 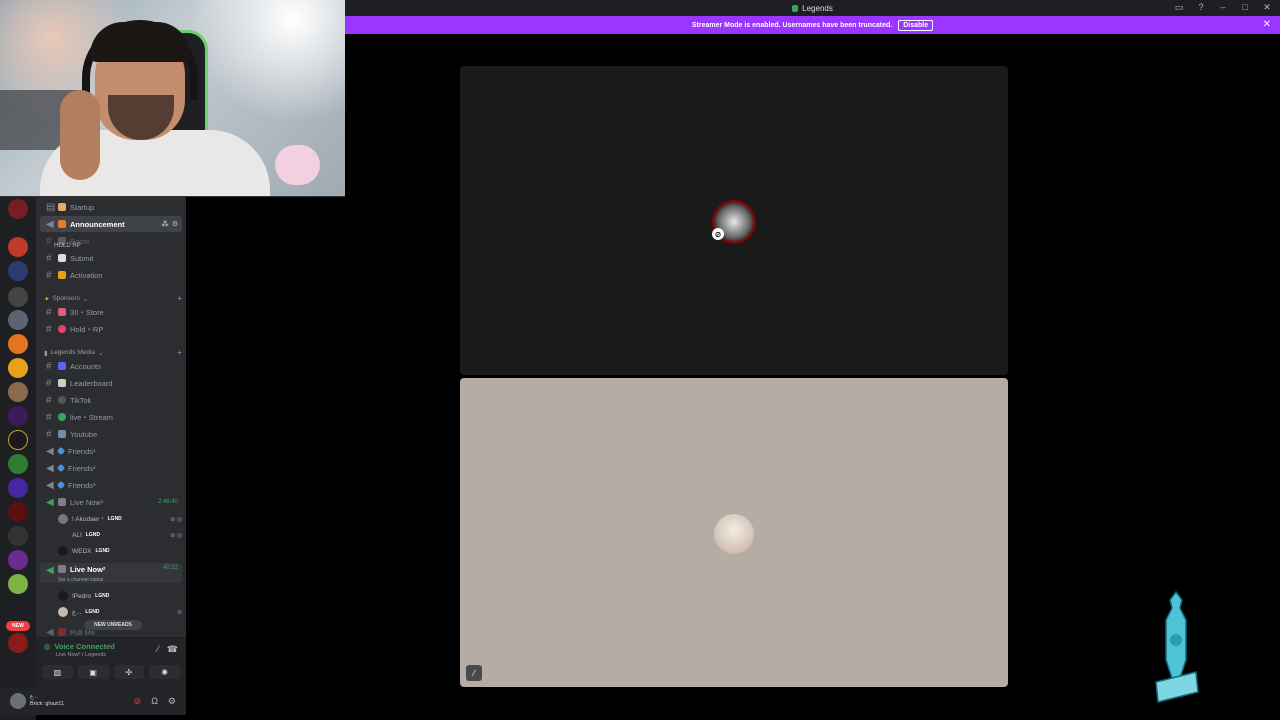 What do you see at coordinates (165, 224) in the screenshot?
I see `add-member-icon: ⁂` at bounding box center [165, 224].